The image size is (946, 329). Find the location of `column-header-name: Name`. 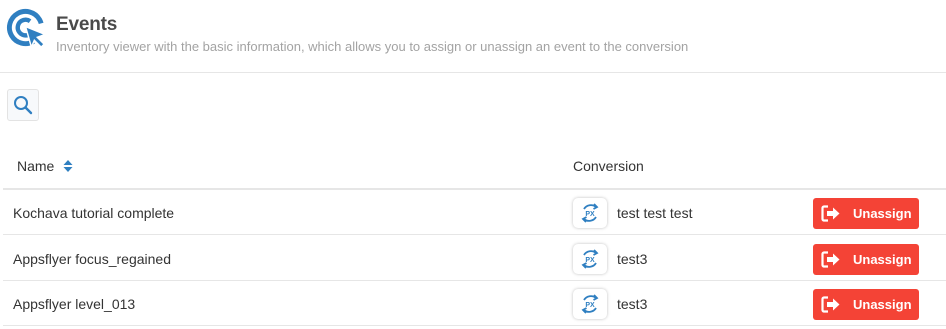

column-header-name: Name is located at coordinates (45, 166).